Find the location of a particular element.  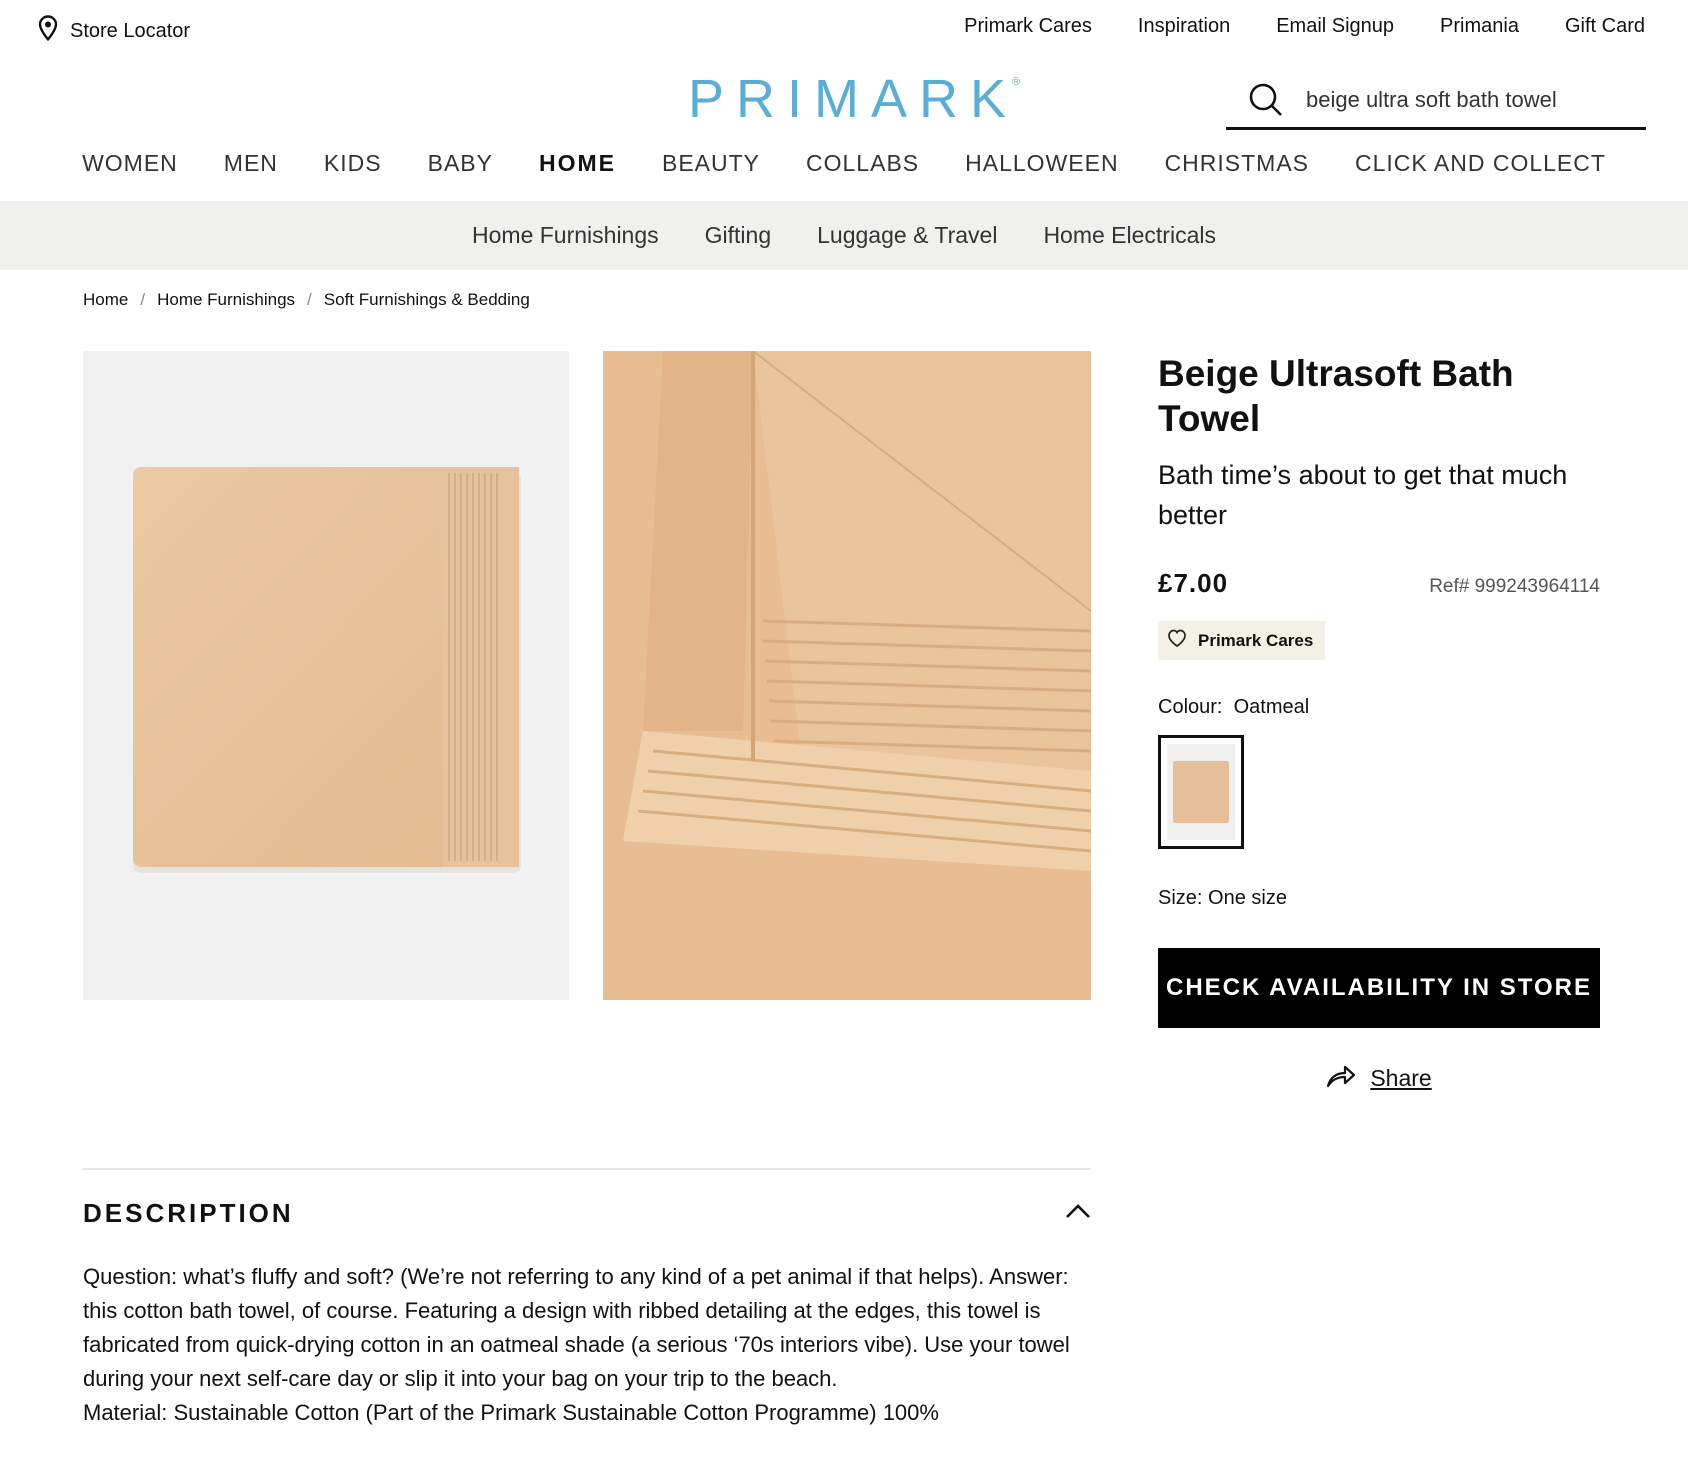

util-link-email-signup: Email Signup is located at coordinates (1335, 26).